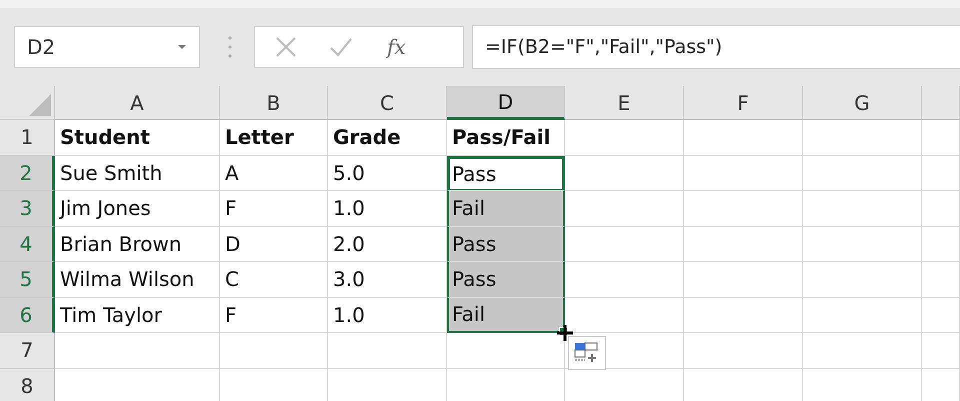 The image size is (960, 401). What do you see at coordinates (743, 103) in the screenshot?
I see `column-header: F` at bounding box center [743, 103].